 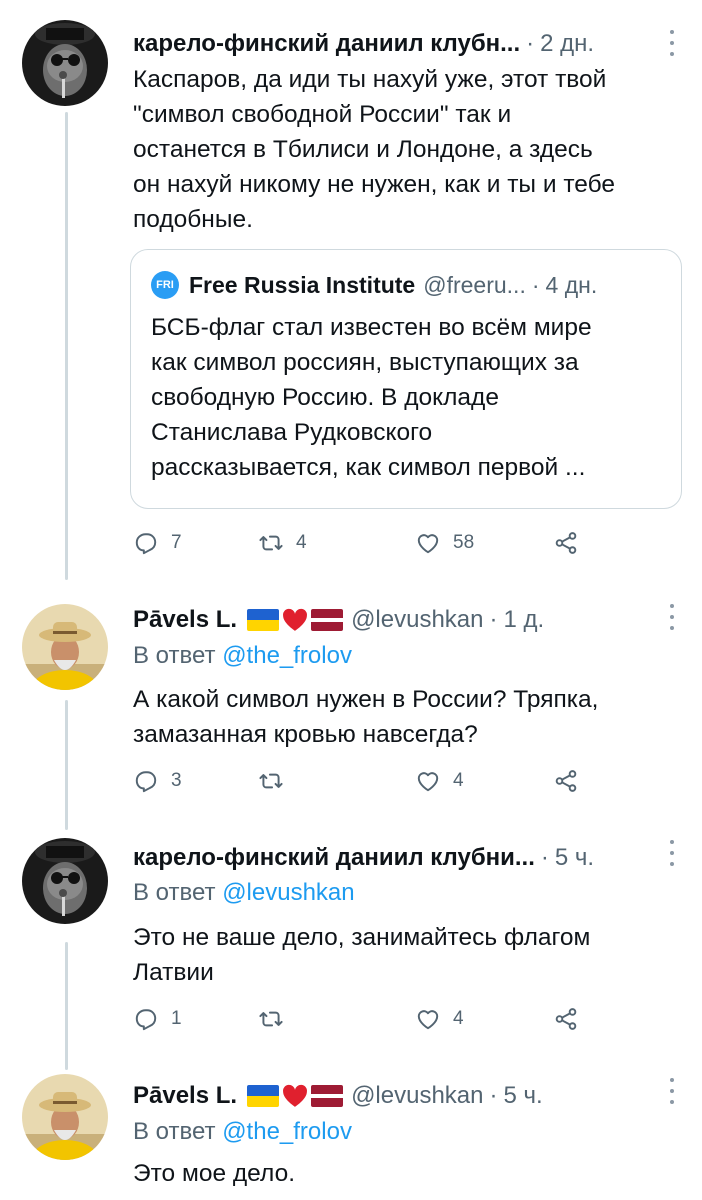 I want to click on tweet-actions: 3 4, so click(x=368, y=781).